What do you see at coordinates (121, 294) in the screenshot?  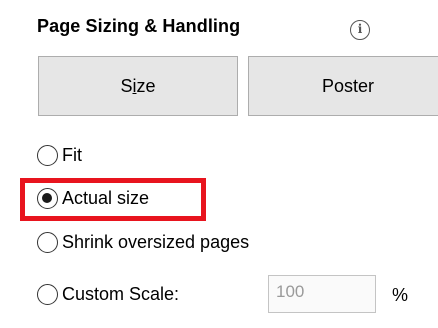 I see `custom-scale-label: Custom Scale:` at bounding box center [121, 294].